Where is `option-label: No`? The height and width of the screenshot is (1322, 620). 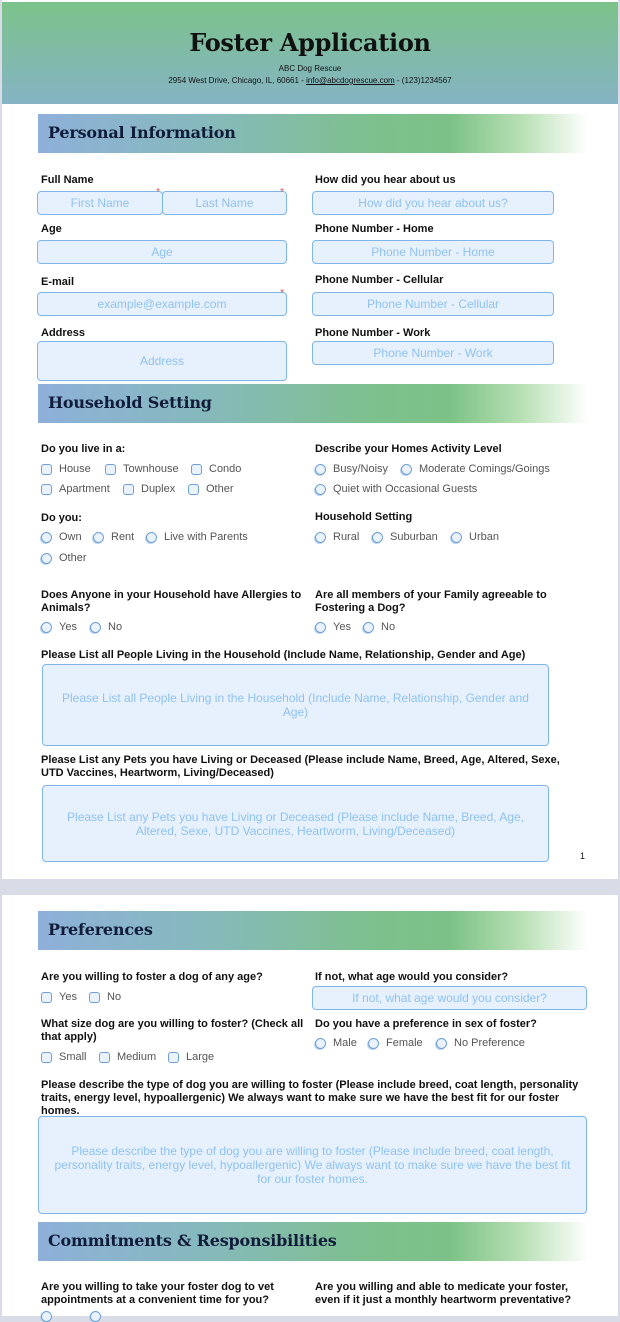
option-label: No is located at coordinates (114, 997).